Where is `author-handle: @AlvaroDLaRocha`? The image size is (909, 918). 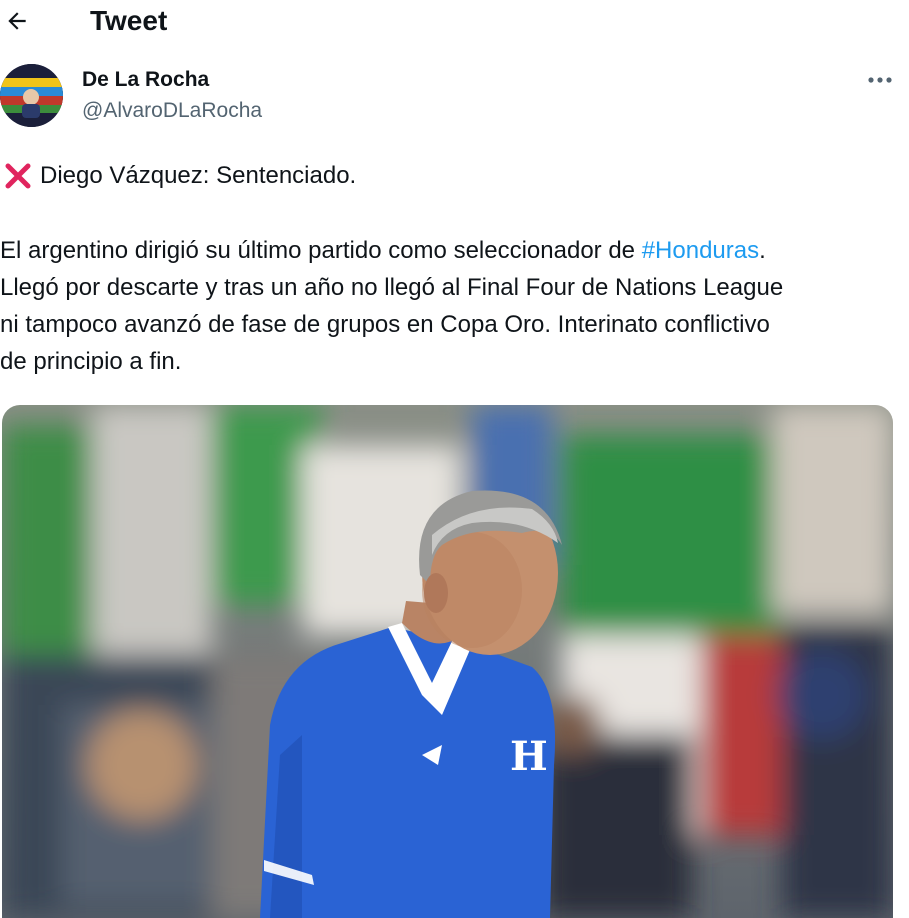
author-handle: @AlvaroDLaRocha is located at coordinates (172, 111).